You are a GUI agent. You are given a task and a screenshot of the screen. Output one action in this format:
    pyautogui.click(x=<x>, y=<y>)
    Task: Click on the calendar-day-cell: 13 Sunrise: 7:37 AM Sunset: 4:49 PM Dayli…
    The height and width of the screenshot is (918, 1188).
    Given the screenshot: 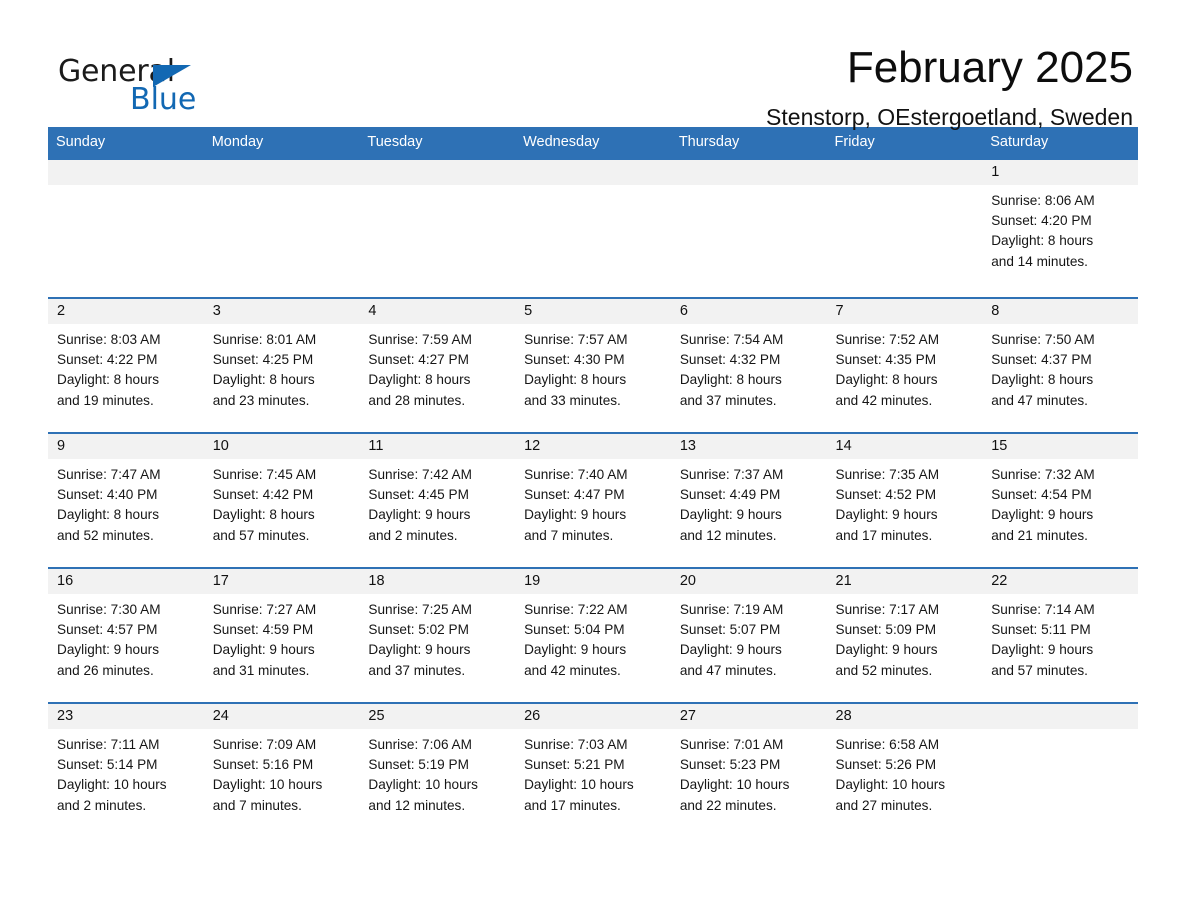 What is the action you would take?
    pyautogui.click(x=748, y=500)
    